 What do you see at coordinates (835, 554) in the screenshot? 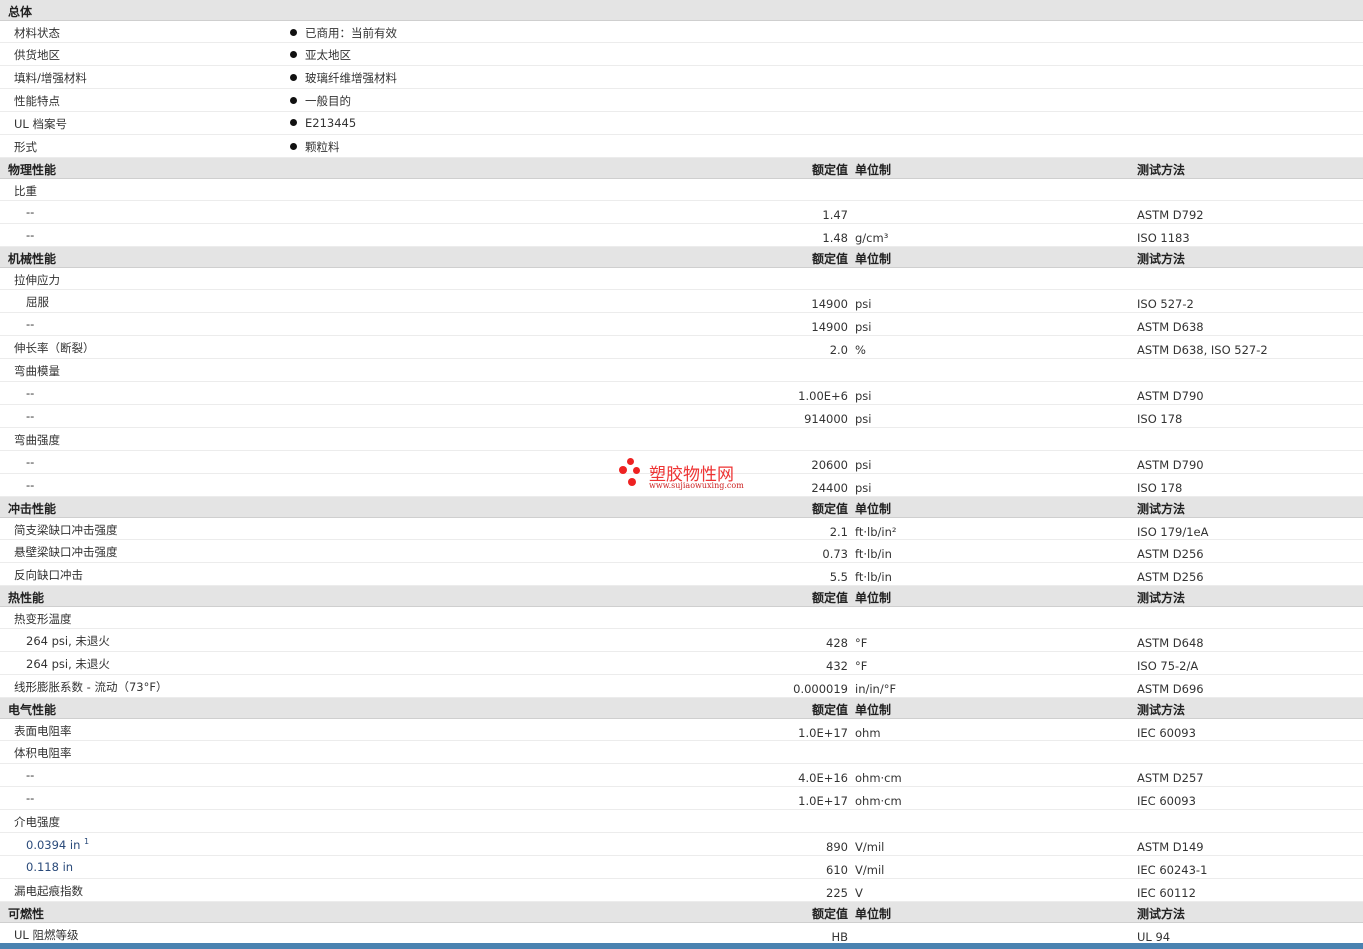
I see `nominal-value: 0.73` at bounding box center [835, 554].